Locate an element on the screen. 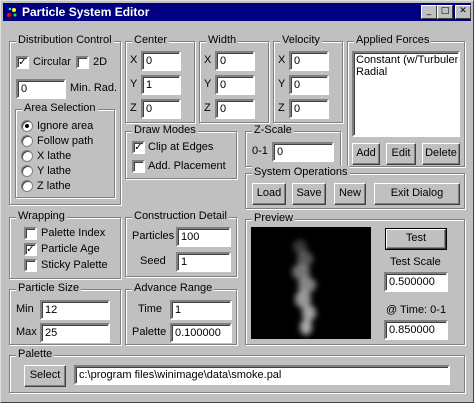 The width and height of the screenshot is (474, 403). palette-path-input: c:\program files\winimage\data\smoke.pal is located at coordinates (262, 375).